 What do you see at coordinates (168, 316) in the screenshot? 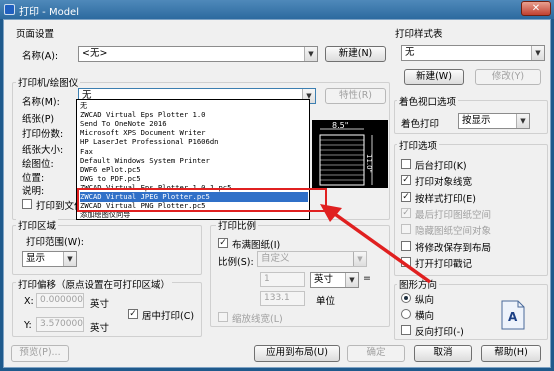
I see `center-plot-label: 居中打印(C)` at bounding box center [168, 316].